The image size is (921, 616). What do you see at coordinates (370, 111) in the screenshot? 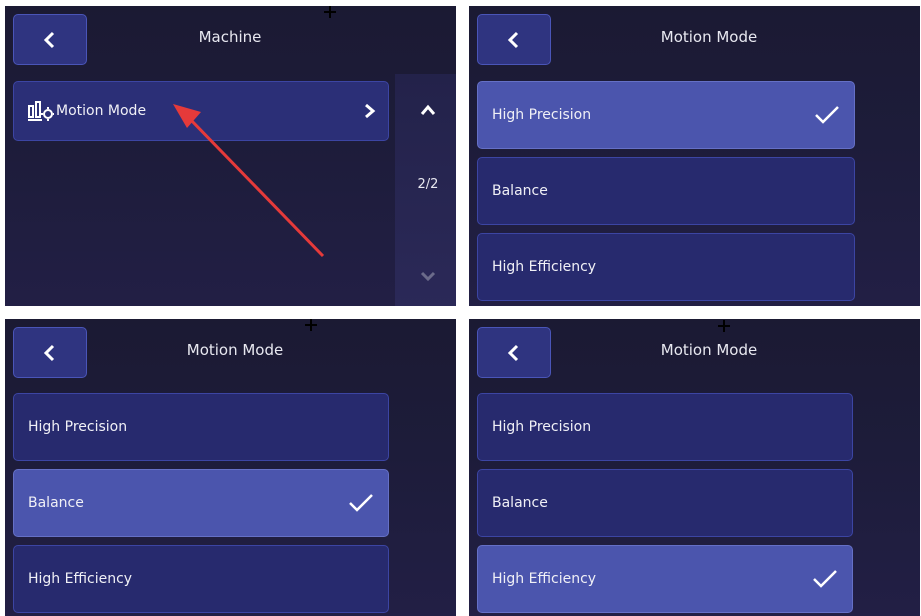
I see `chevron-right-icon` at bounding box center [370, 111].